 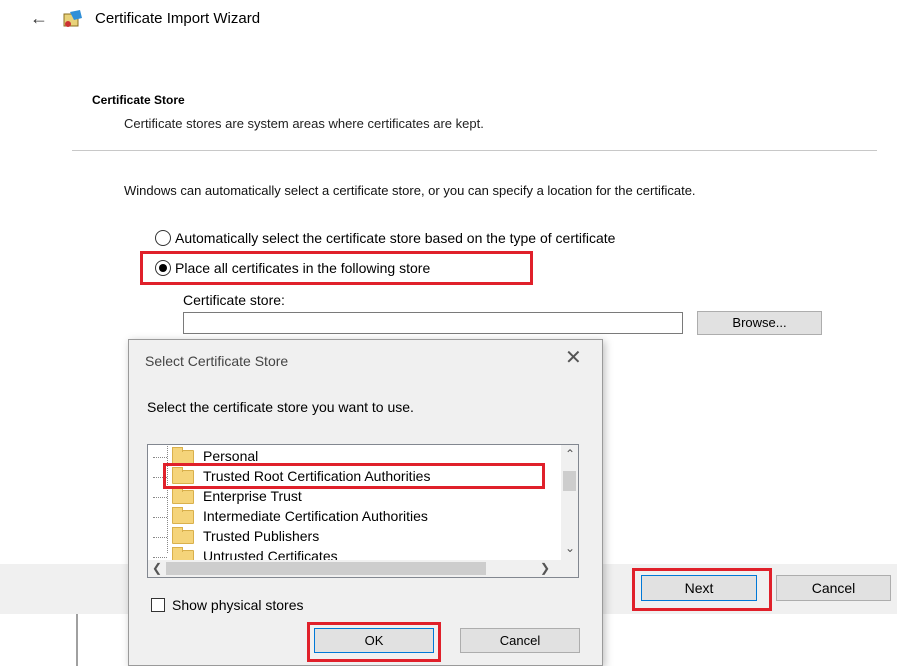 What do you see at coordinates (217, 361) in the screenshot?
I see `dialog-title: Select Certificate Store` at bounding box center [217, 361].